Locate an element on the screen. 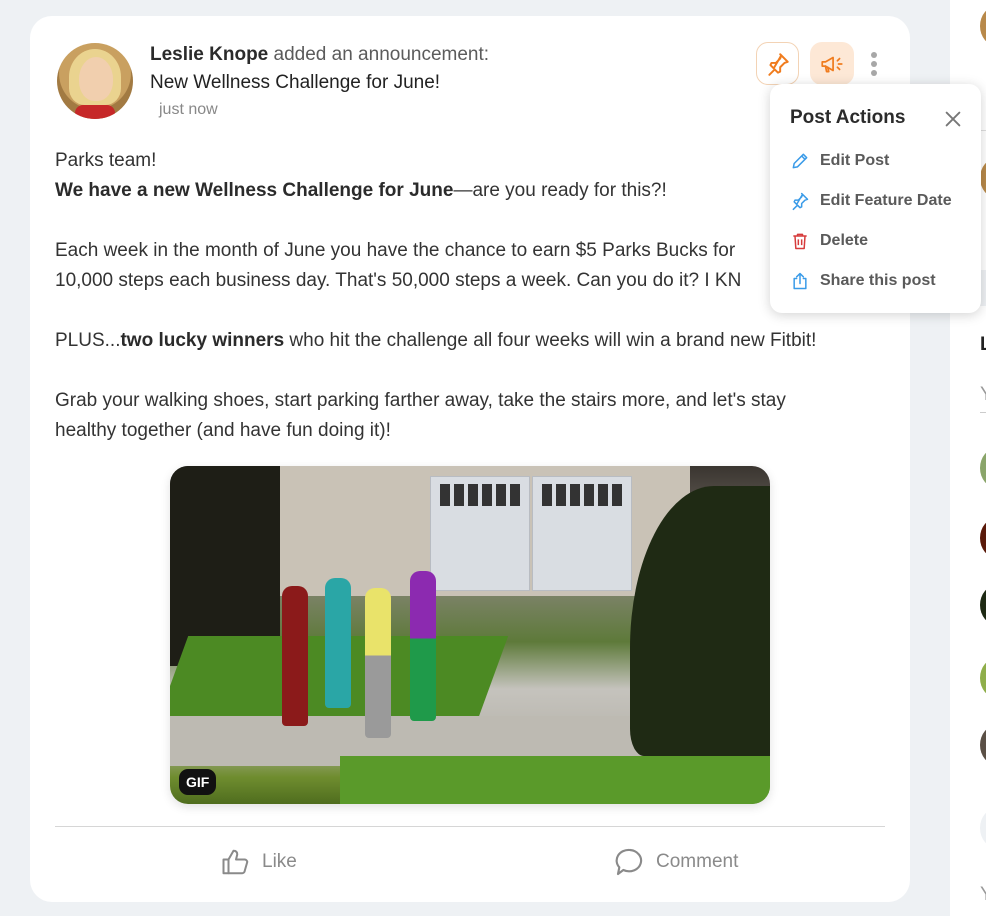  menu-item-delete: Delete is located at coordinates (829, 241).